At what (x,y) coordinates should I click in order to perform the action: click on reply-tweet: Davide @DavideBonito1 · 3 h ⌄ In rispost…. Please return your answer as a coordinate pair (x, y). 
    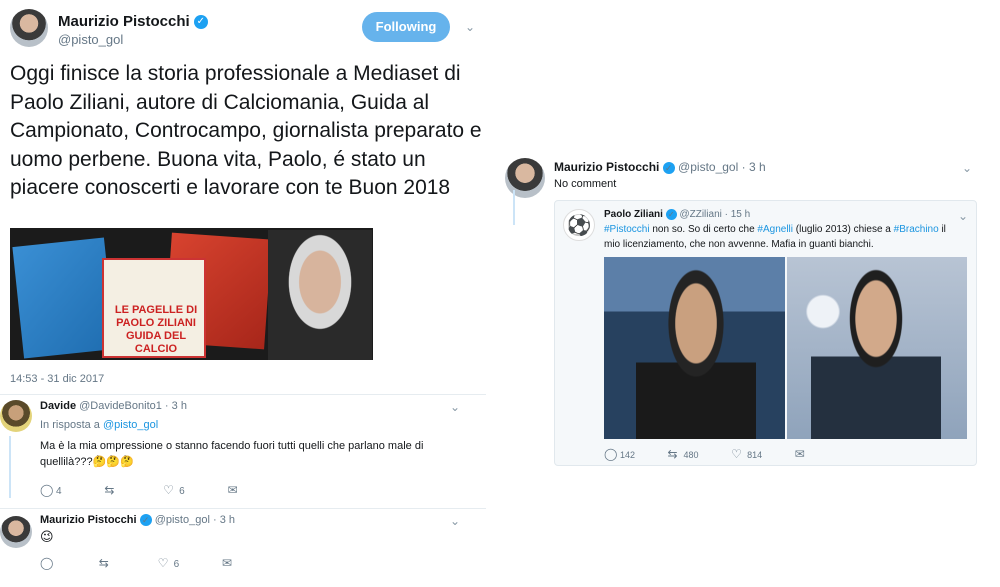
    Looking at the image, I should click on (243, 450).